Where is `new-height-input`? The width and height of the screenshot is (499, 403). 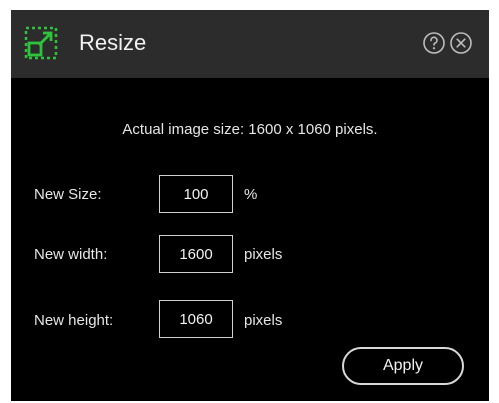 new-height-input is located at coordinates (196, 319).